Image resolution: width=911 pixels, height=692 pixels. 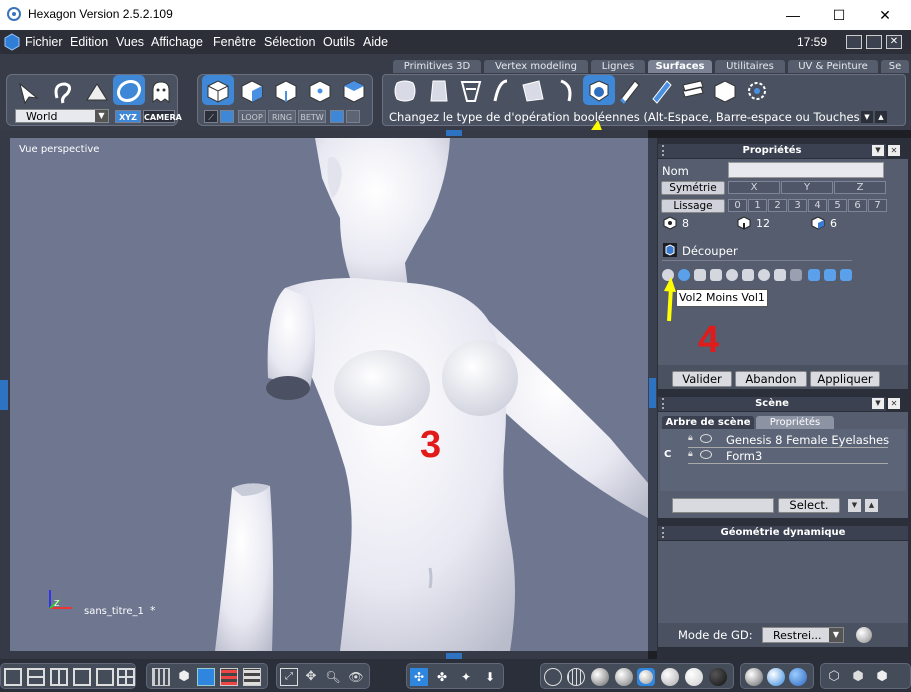 I want to click on inner-close-button: ✕, so click(x=894, y=42).